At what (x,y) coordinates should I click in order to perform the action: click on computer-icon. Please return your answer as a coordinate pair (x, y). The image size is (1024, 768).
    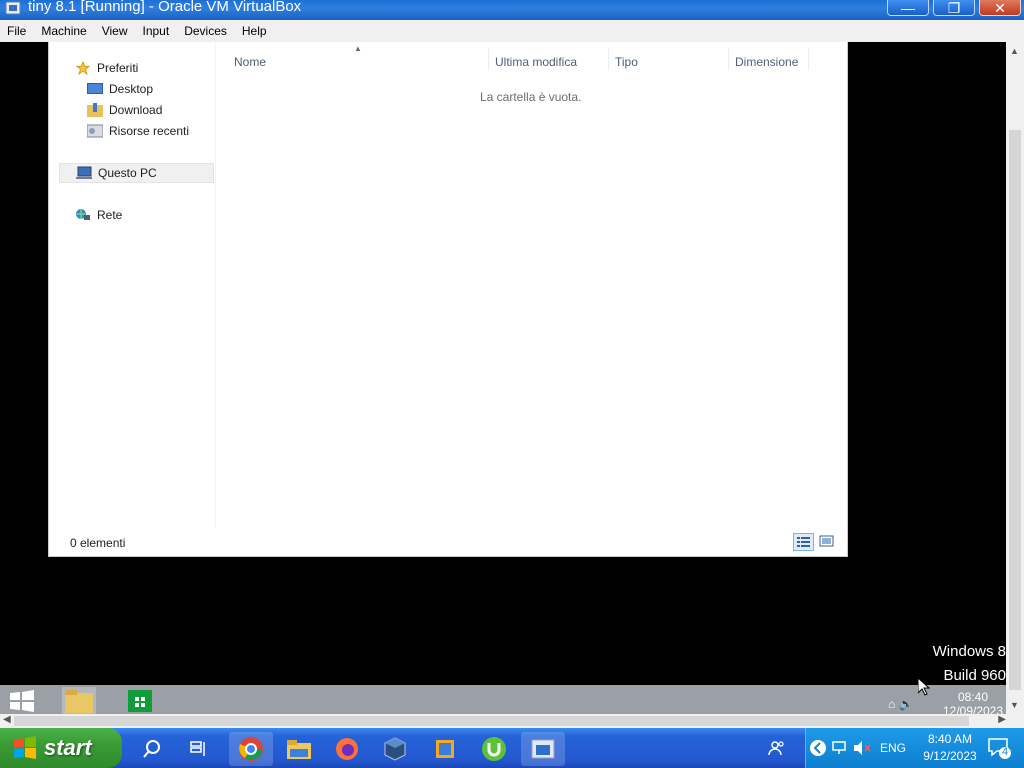
    Looking at the image, I should click on (84, 172).